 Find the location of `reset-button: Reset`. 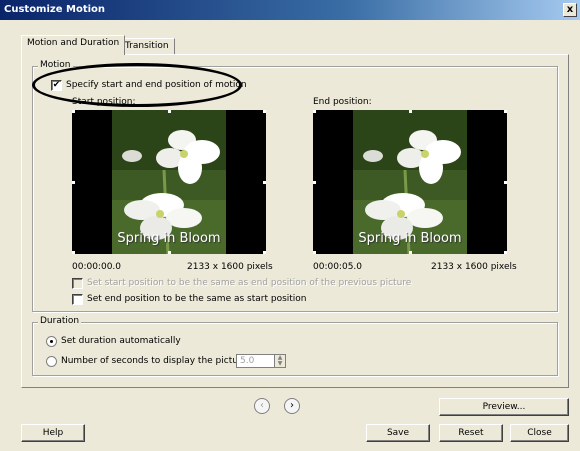

reset-button: Reset is located at coordinates (471, 433).